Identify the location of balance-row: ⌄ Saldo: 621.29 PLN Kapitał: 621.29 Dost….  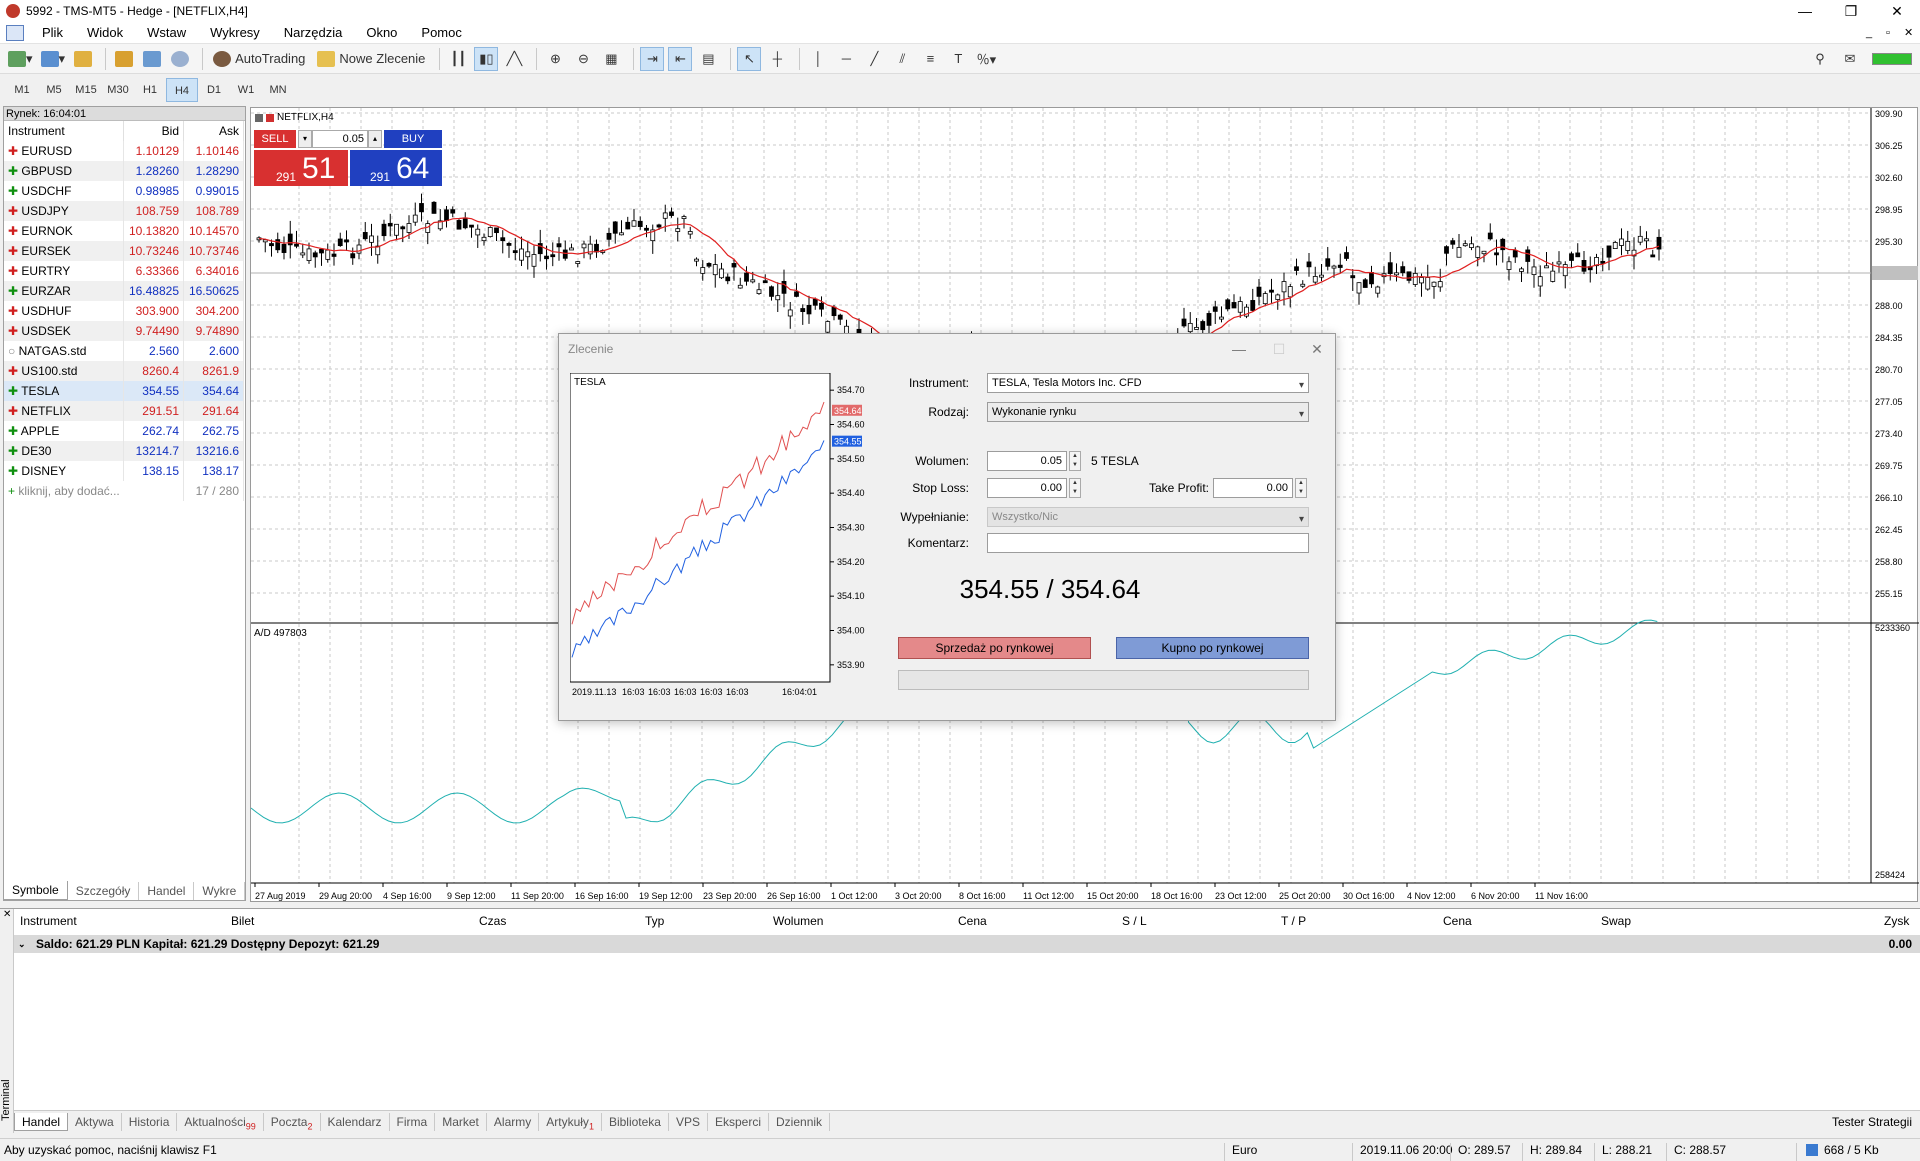
(967, 944).